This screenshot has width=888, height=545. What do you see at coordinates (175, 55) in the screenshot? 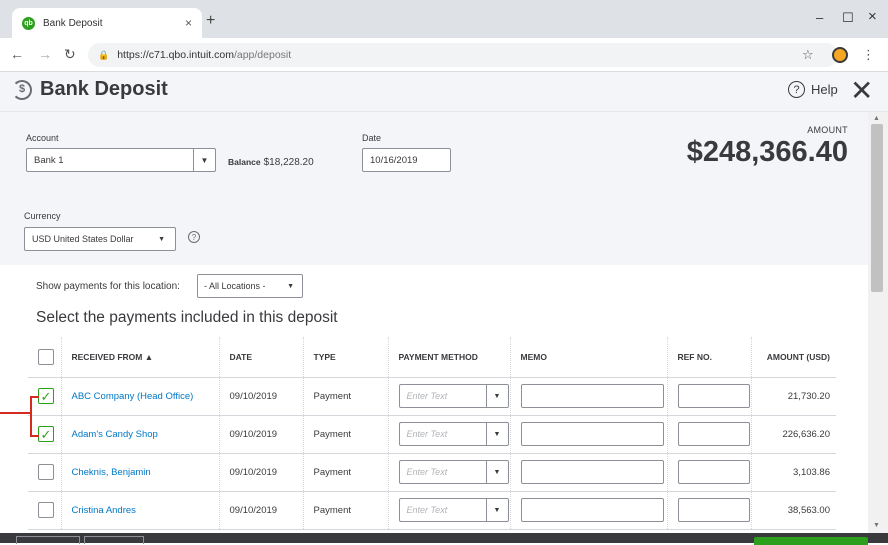
I see `url-host: https://c71.qbo.intuit.com` at bounding box center [175, 55].